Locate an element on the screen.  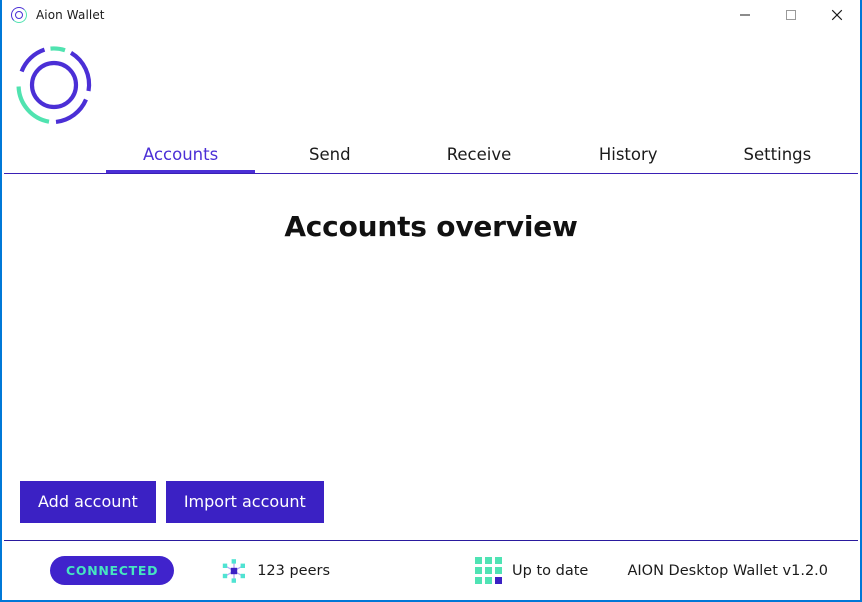
blocks-grid-icon is located at coordinates (489, 570).